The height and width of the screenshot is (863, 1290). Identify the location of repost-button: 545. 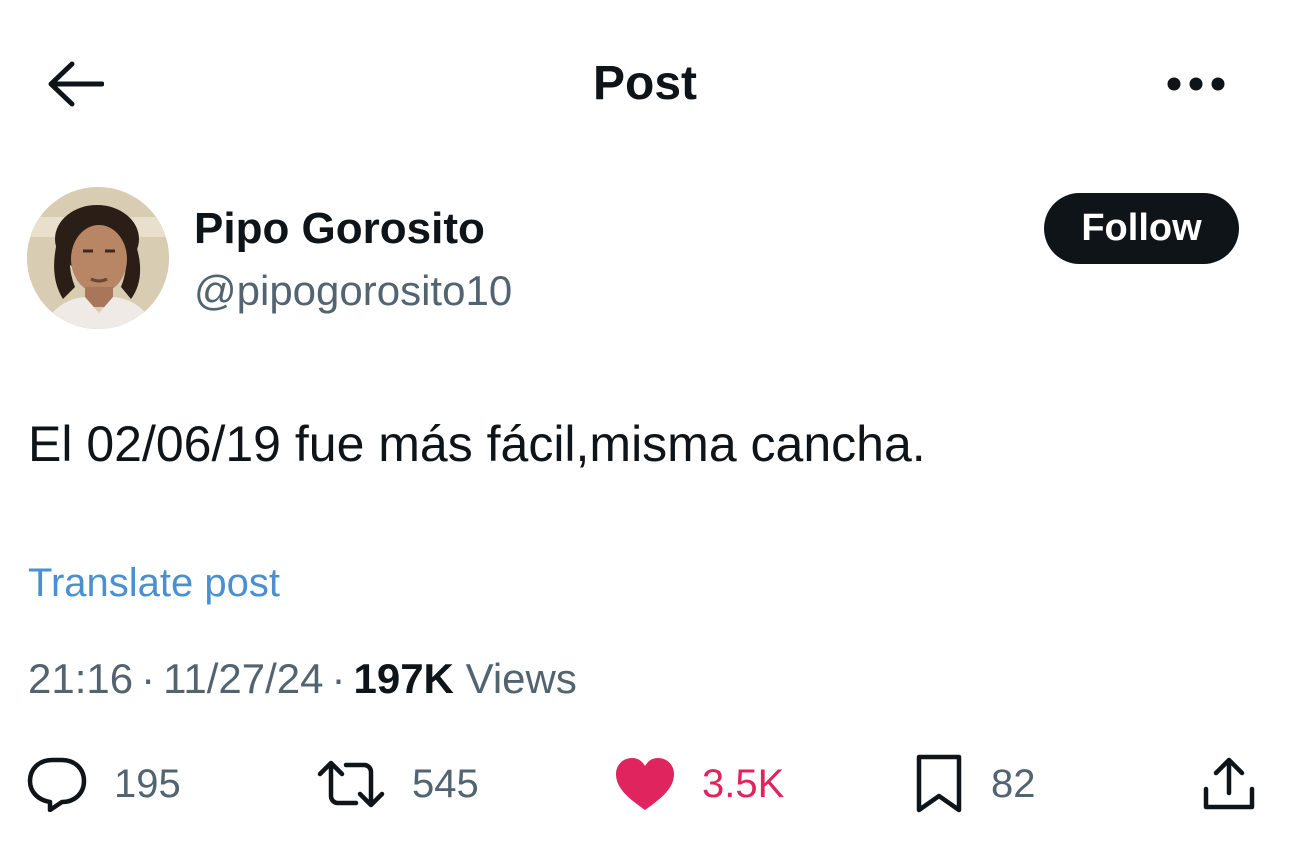
(397, 784).